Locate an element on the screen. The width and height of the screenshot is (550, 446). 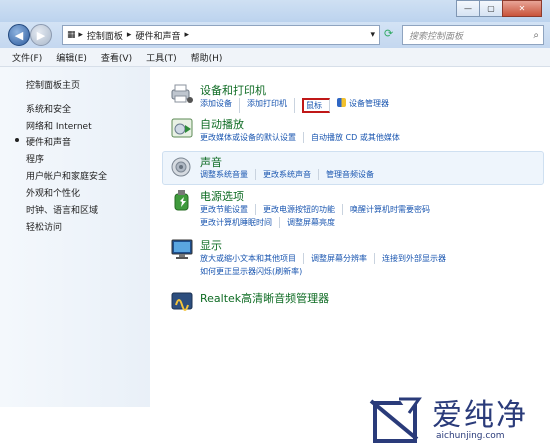
link-text-size: 放大或缩小文本和其他项目 is located at coordinates (252, 258).